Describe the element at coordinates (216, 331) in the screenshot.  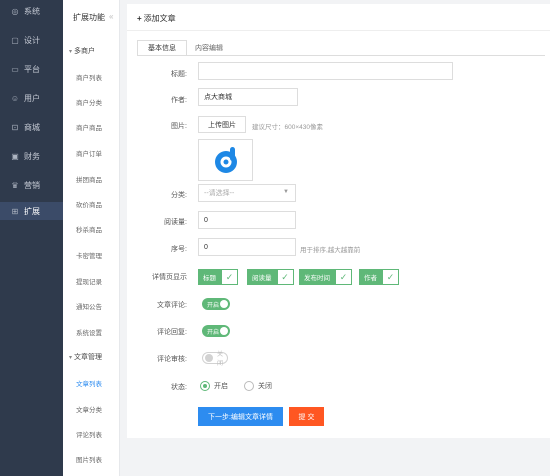
I see `reply-switch: 开启` at that location.